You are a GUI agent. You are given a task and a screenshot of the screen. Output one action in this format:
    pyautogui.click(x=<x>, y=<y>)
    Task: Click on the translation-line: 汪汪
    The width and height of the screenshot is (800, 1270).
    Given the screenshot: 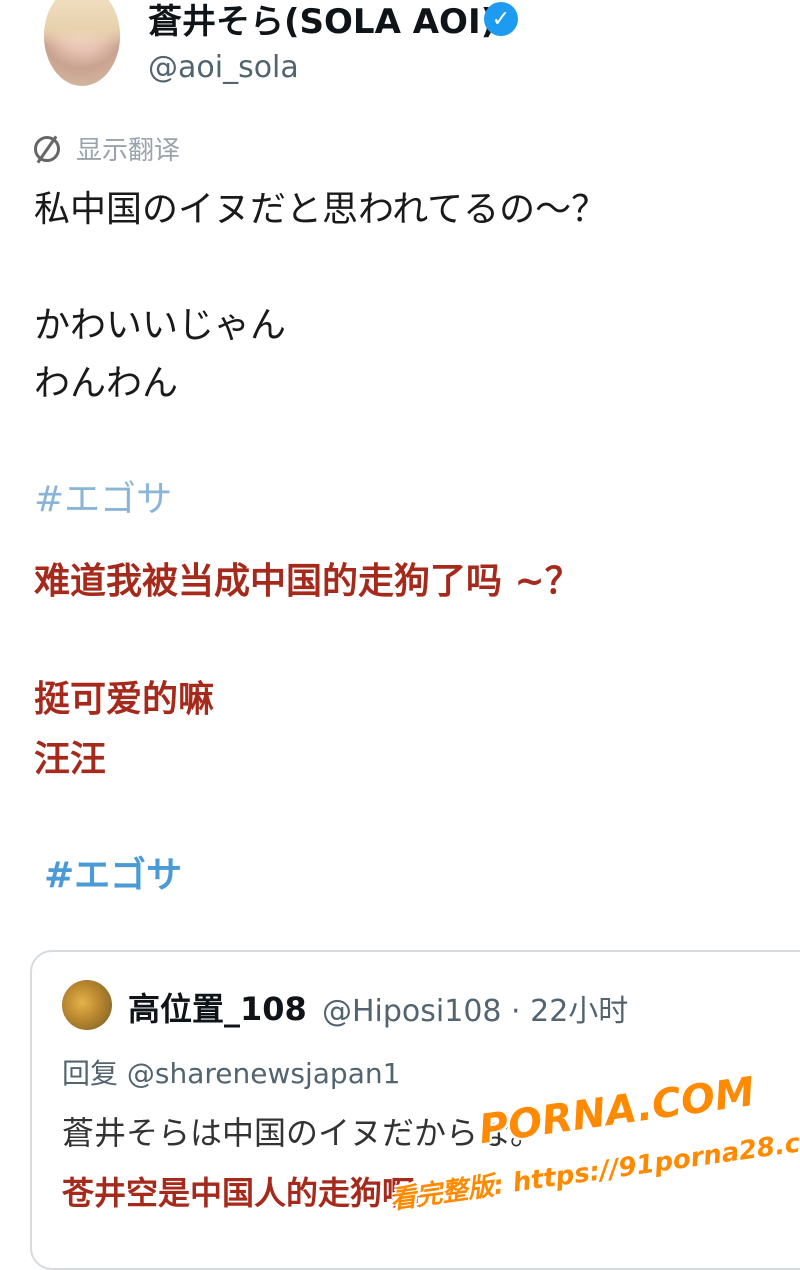 What is the action you would take?
    pyautogui.click(x=70, y=759)
    